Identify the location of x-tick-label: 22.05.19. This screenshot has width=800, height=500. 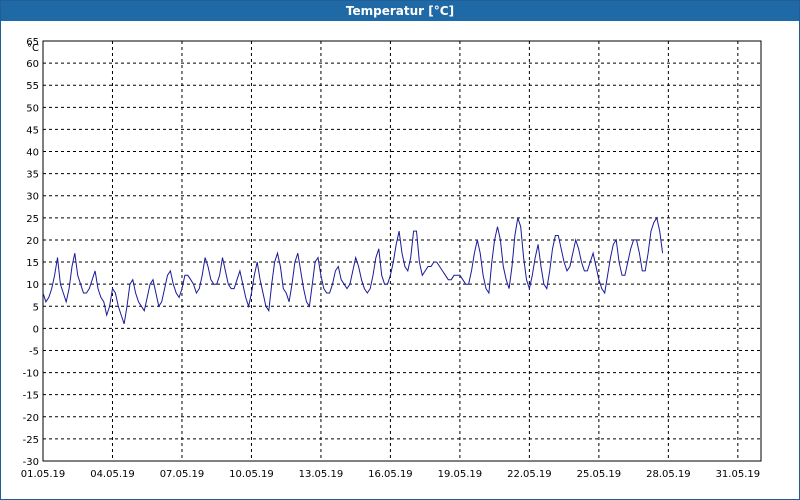
(529, 474).